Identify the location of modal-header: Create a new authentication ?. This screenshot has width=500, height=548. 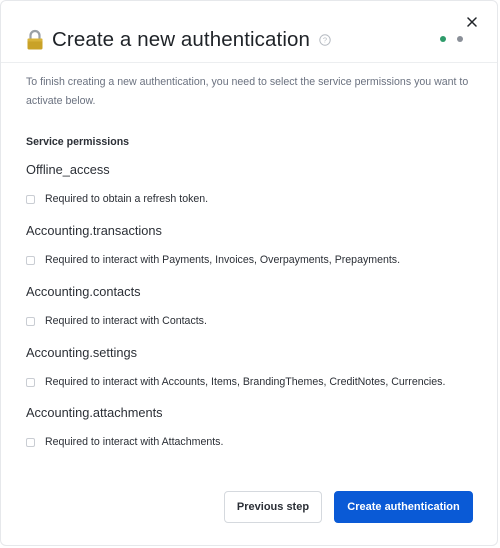
(249, 40).